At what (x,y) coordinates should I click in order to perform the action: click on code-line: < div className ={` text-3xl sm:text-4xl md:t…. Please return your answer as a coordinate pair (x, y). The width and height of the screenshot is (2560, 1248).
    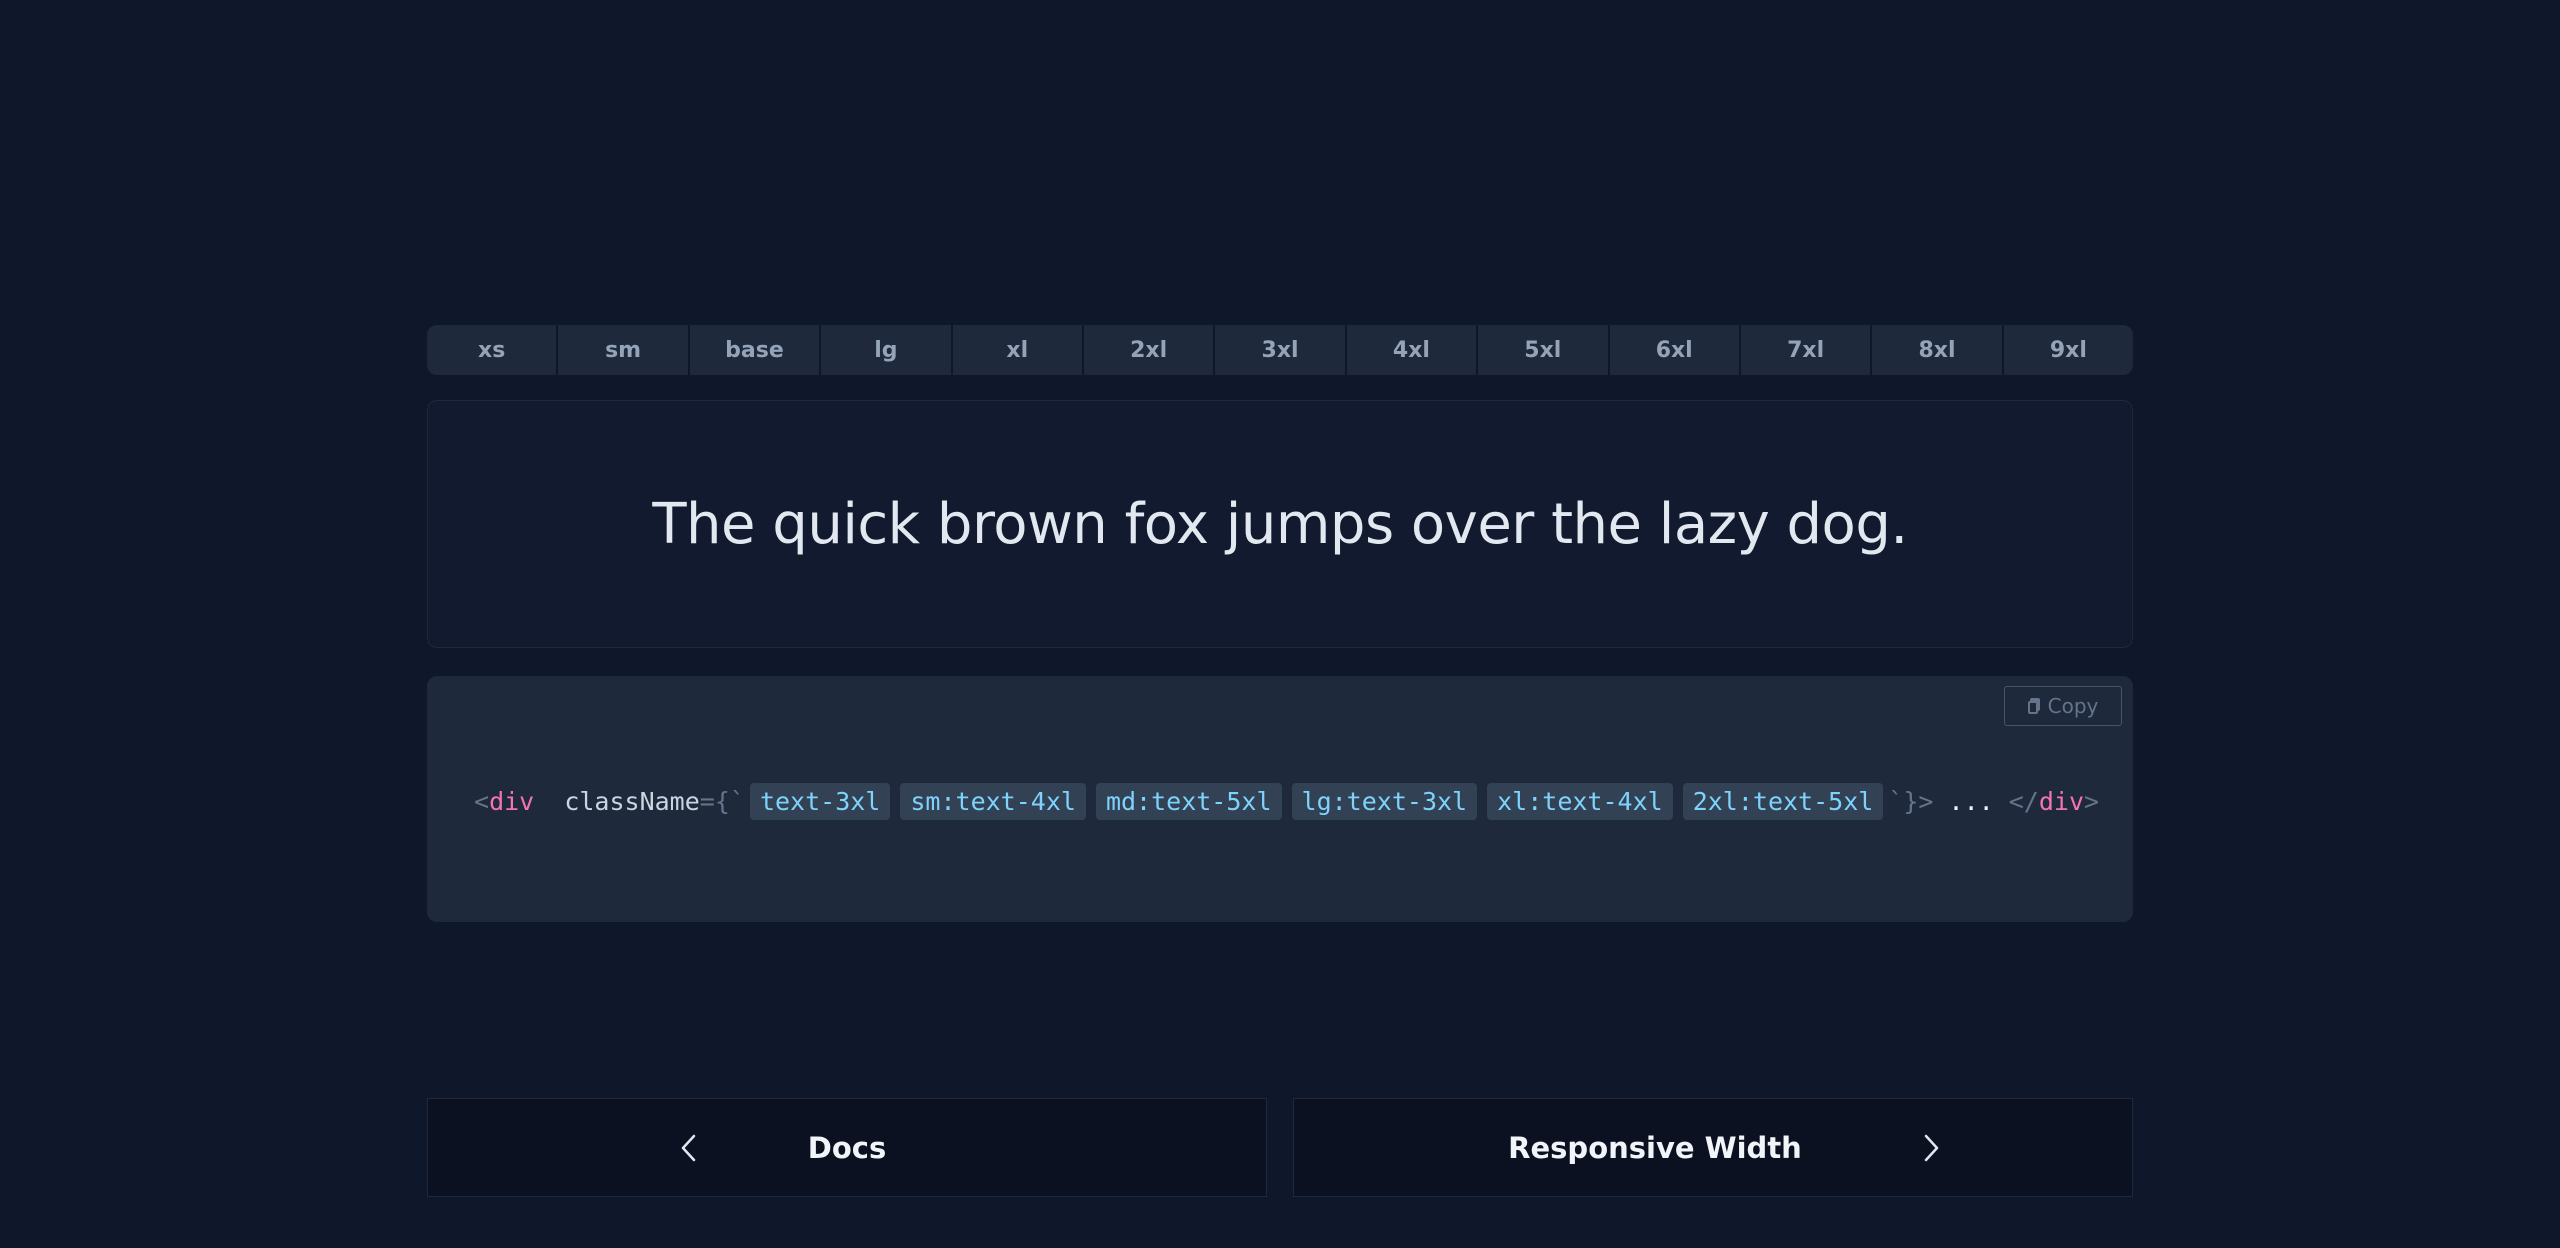
    Looking at the image, I should click on (1286, 801).